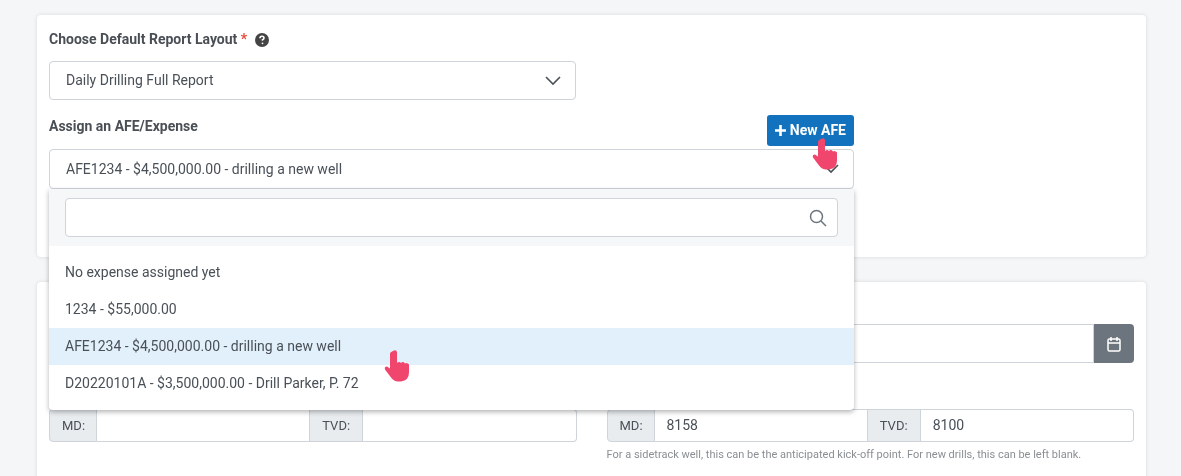 The image size is (1181, 476). Describe the element at coordinates (262, 39) in the screenshot. I see `help-icon` at that location.